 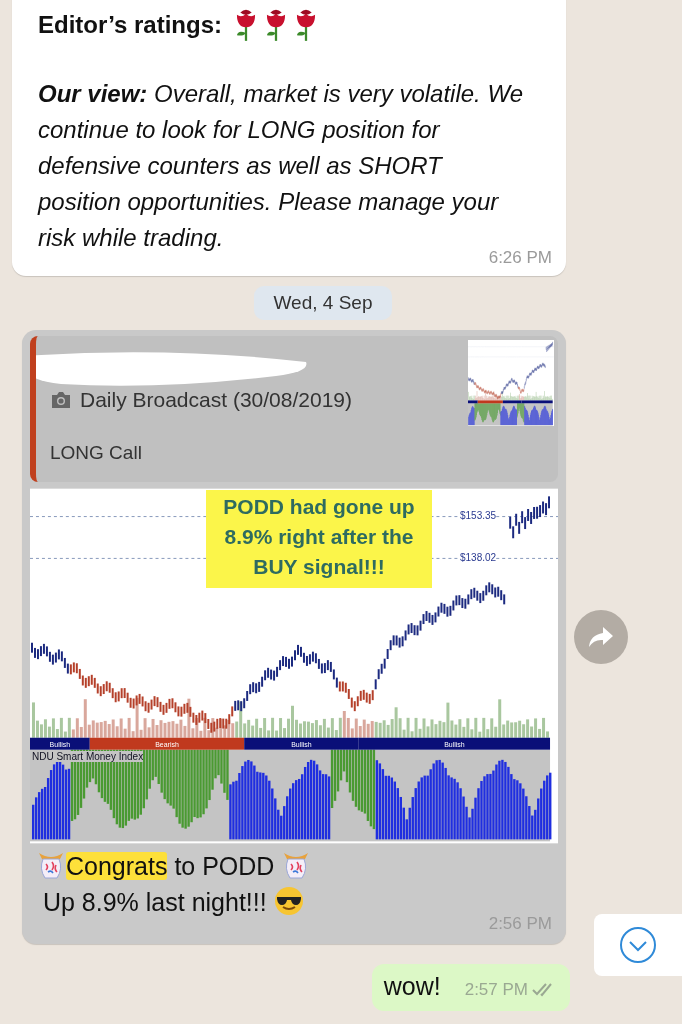 What do you see at coordinates (216, 400) in the screenshot?
I see `quote-caption: Daily Broadcast (30/08/2019)` at bounding box center [216, 400].